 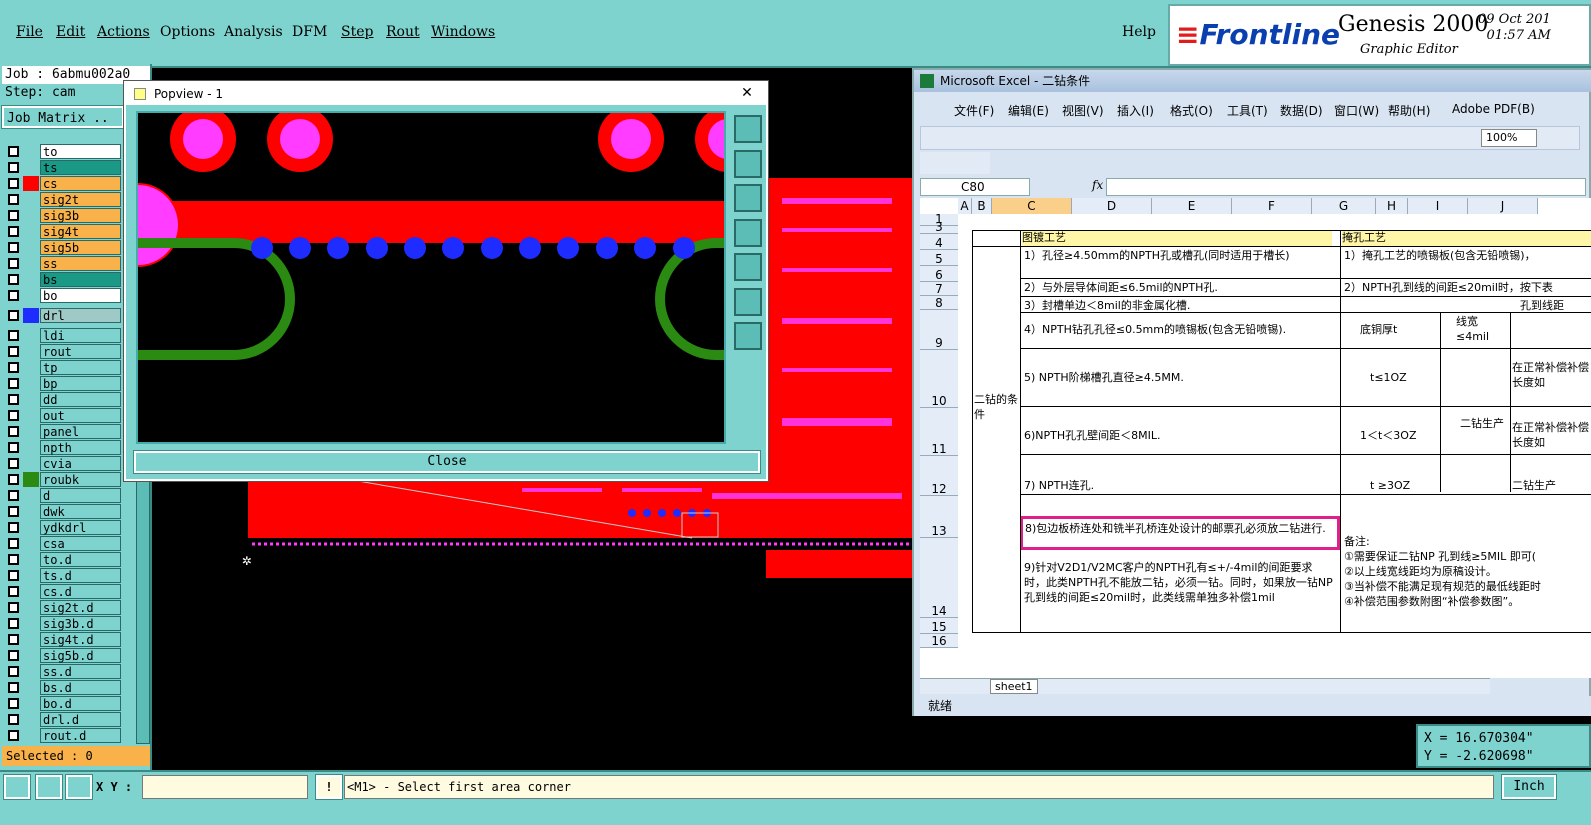 I want to click on excel-menu-insert: 插入(I), so click(x=1135, y=110).